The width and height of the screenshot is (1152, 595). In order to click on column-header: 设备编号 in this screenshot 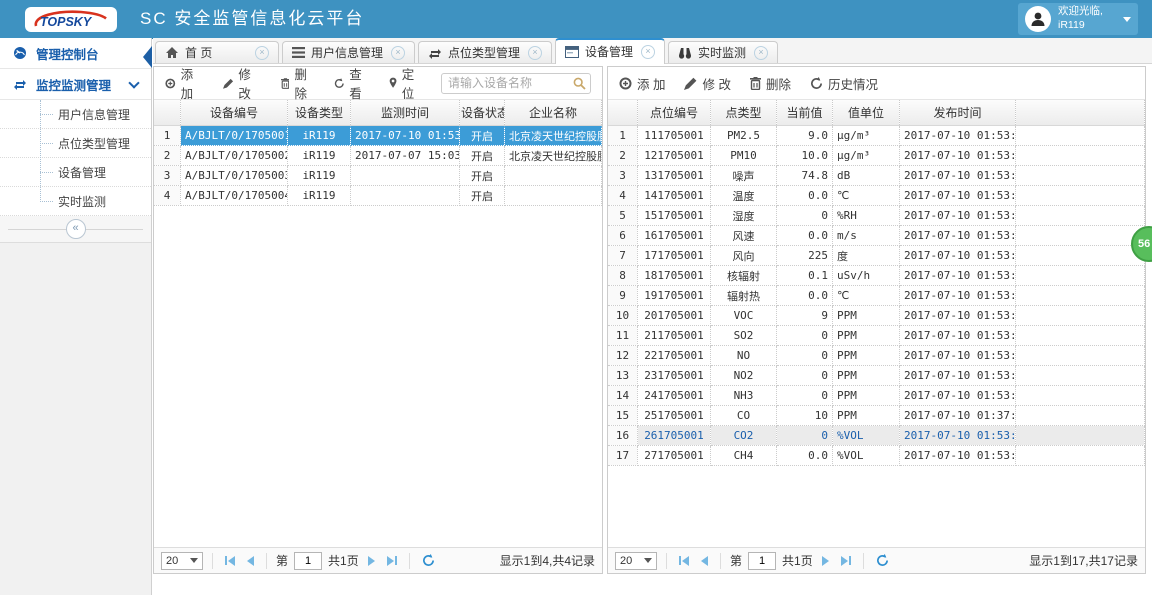, I will do `click(234, 113)`.